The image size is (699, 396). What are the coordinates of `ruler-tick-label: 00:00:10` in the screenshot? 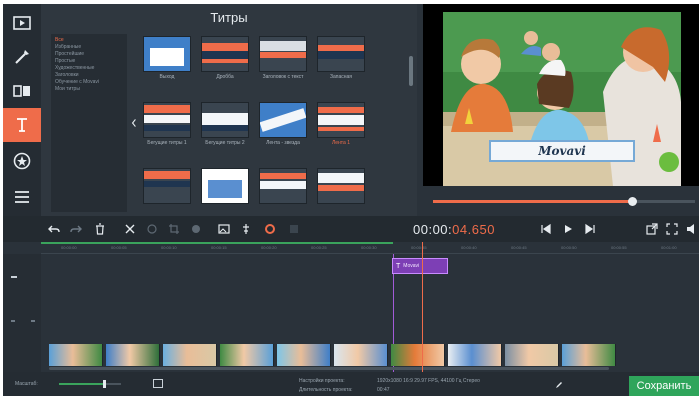 It's located at (169, 247).